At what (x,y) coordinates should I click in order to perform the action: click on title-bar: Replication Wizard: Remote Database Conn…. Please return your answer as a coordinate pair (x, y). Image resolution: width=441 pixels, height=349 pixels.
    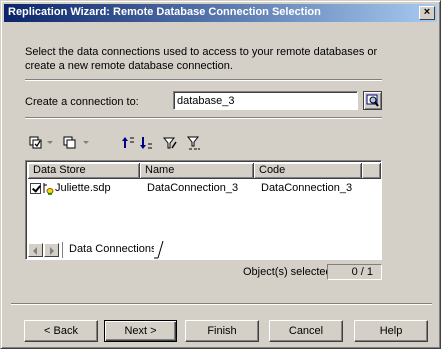
    Looking at the image, I should click on (220, 13).